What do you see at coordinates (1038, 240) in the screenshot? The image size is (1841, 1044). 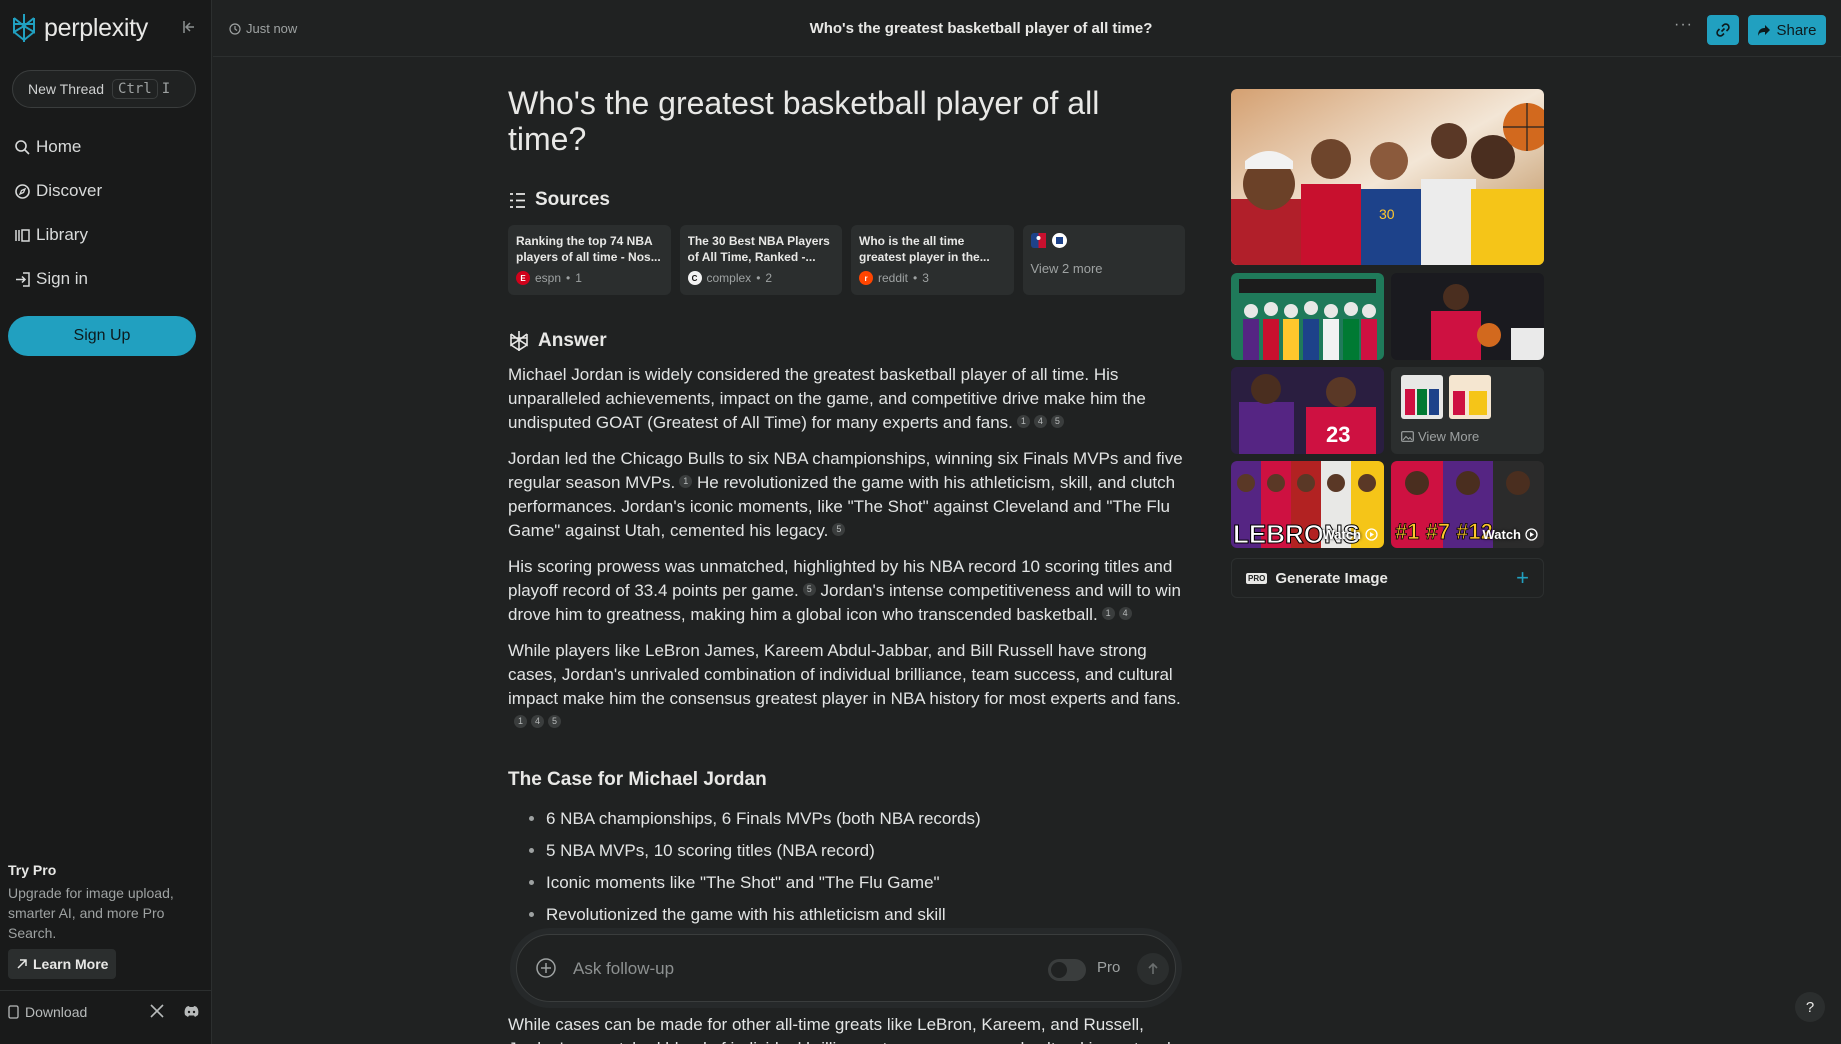 I see `nba-favicon-icon` at bounding box center [1038, 240].